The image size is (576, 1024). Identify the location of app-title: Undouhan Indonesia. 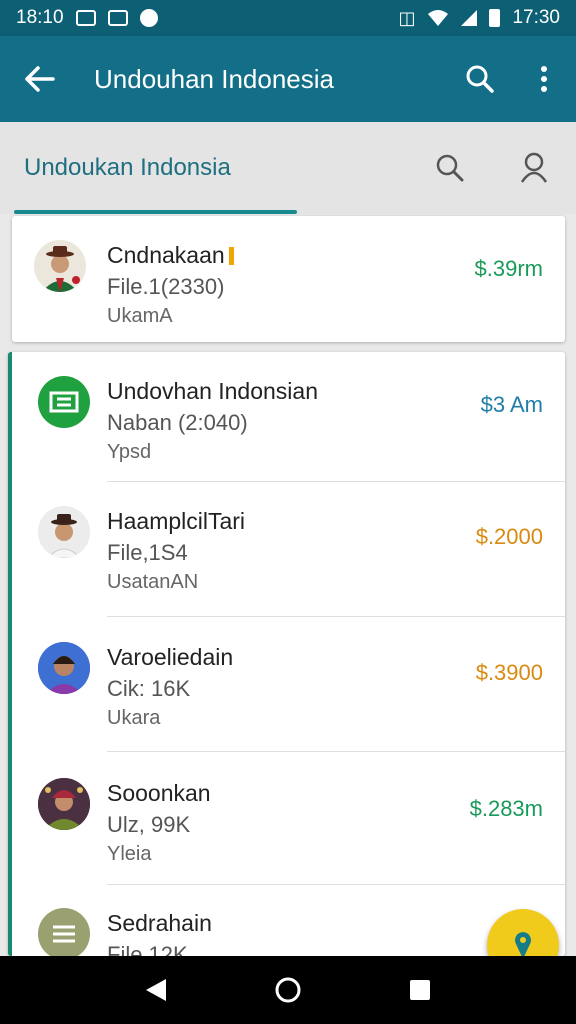
(214, 78).